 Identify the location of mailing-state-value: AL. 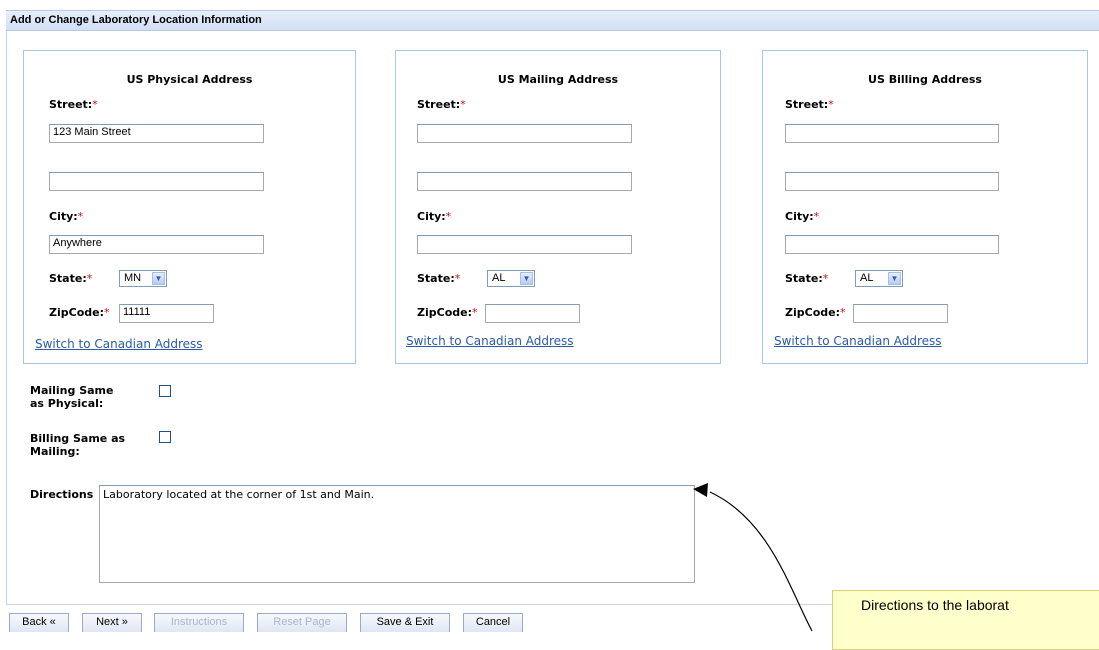
(499, 278).